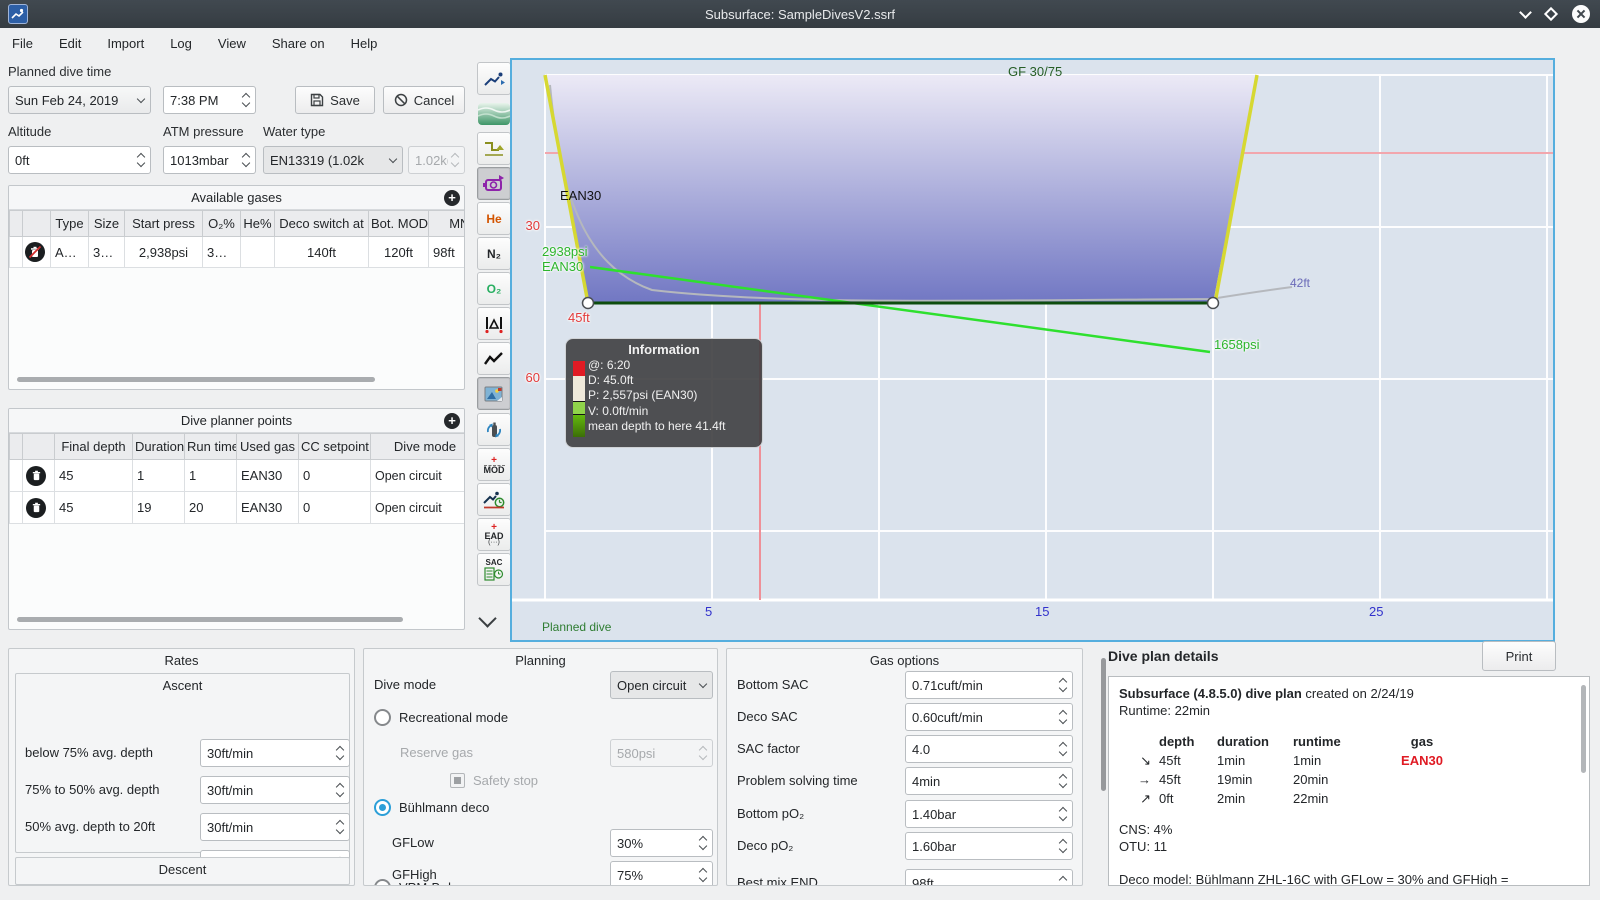  What do you see at coordinates (364, 43) in the screenshot?
I see `menu-help: Help` at bounding box center [364, 43].